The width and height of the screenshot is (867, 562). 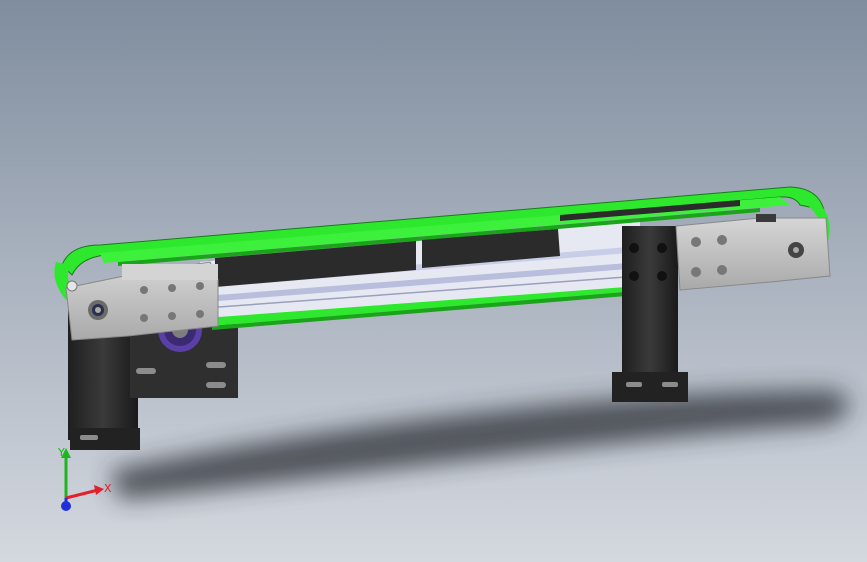 What do you see at coordinates (142, 301) in the screenshot?
I see `left-end-plate` at bounding box center [142, 301].